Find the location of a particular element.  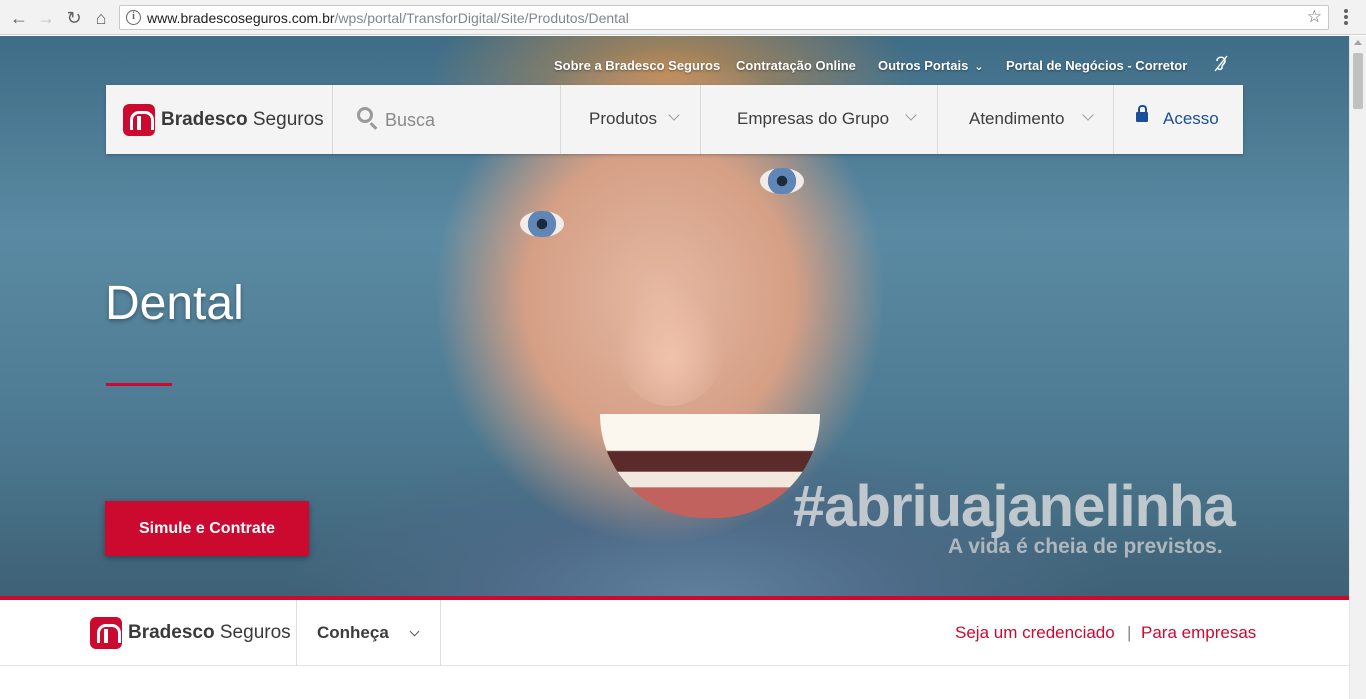

menu-atendimento-label: Atendimento is located at coordinates (1017, 118).